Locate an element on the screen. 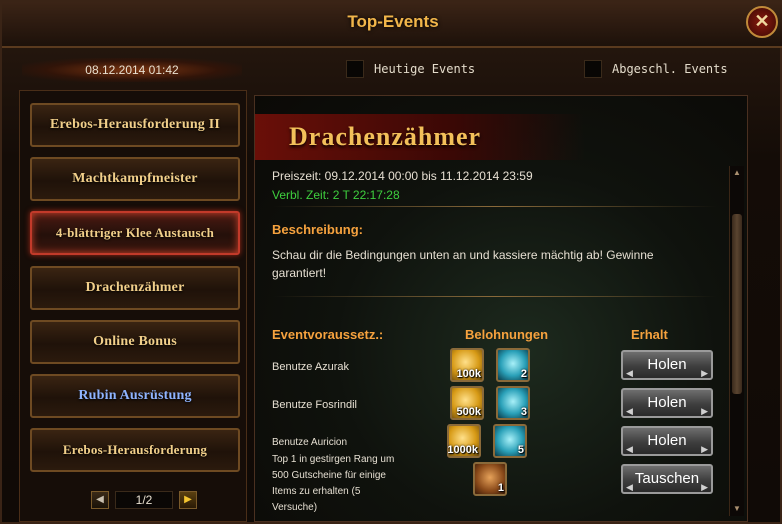 Image resolution: width=782 pixels, height=524 pixels. column-rewards: Belohnungen is located at coordinates (507, 334).